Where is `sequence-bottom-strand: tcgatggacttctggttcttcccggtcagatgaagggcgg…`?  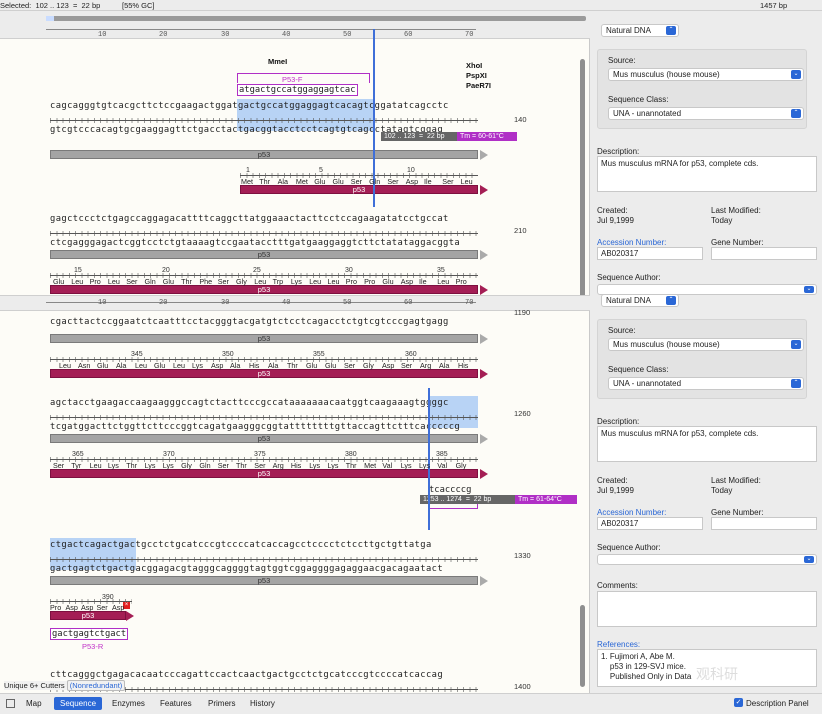 sequence-bottom-strand: tcgatggacttctggttcttcccggtcagatgaagggcgg… is located at coordinates (255, 427).